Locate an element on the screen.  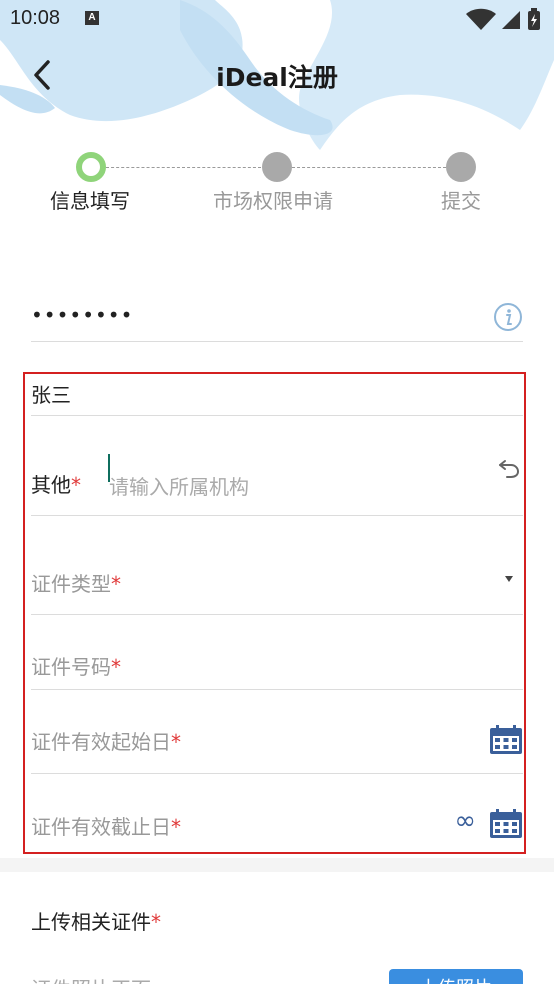
name-value: 张三 is located at coordinates (51, 395).